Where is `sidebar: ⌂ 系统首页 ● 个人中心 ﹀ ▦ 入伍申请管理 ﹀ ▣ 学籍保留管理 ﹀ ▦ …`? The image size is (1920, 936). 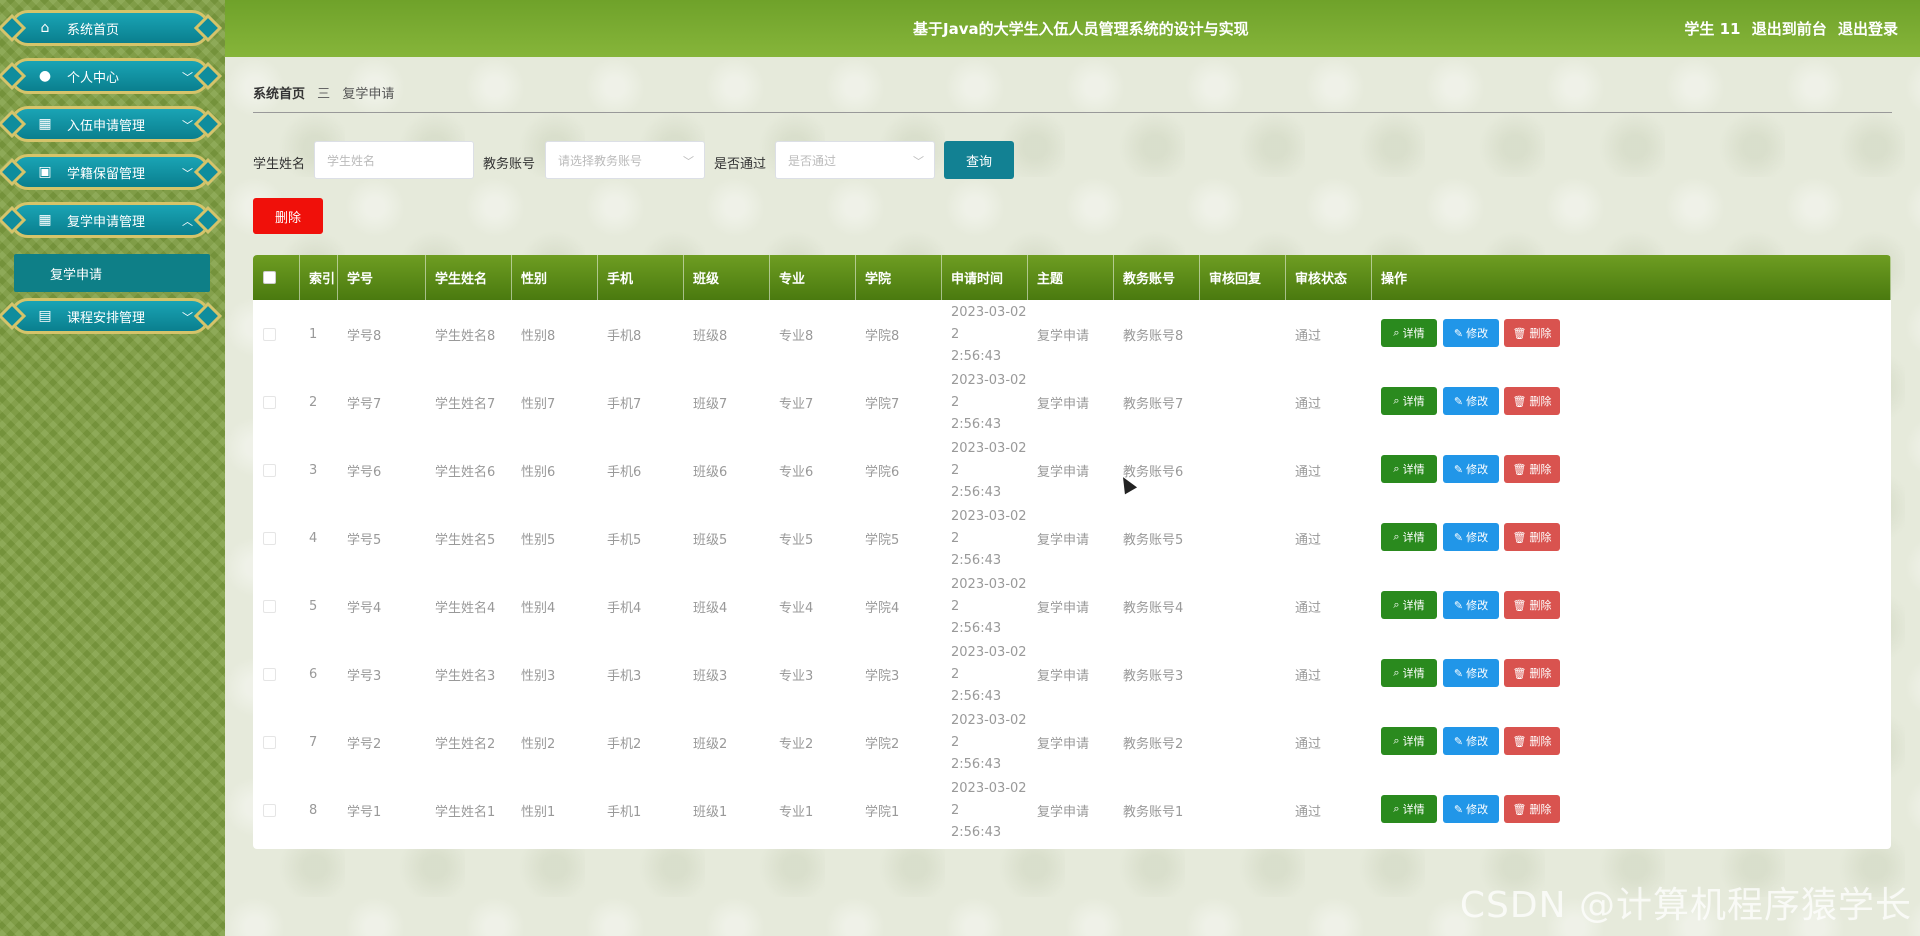 sidebar: ⌂ 系统首页 ● 个人中心 ﹀ ▦ 入伍申请管理 ﹀ ▣ 学籍保留管理 ﹀ ▦ … is located at coordinates (112, 468).